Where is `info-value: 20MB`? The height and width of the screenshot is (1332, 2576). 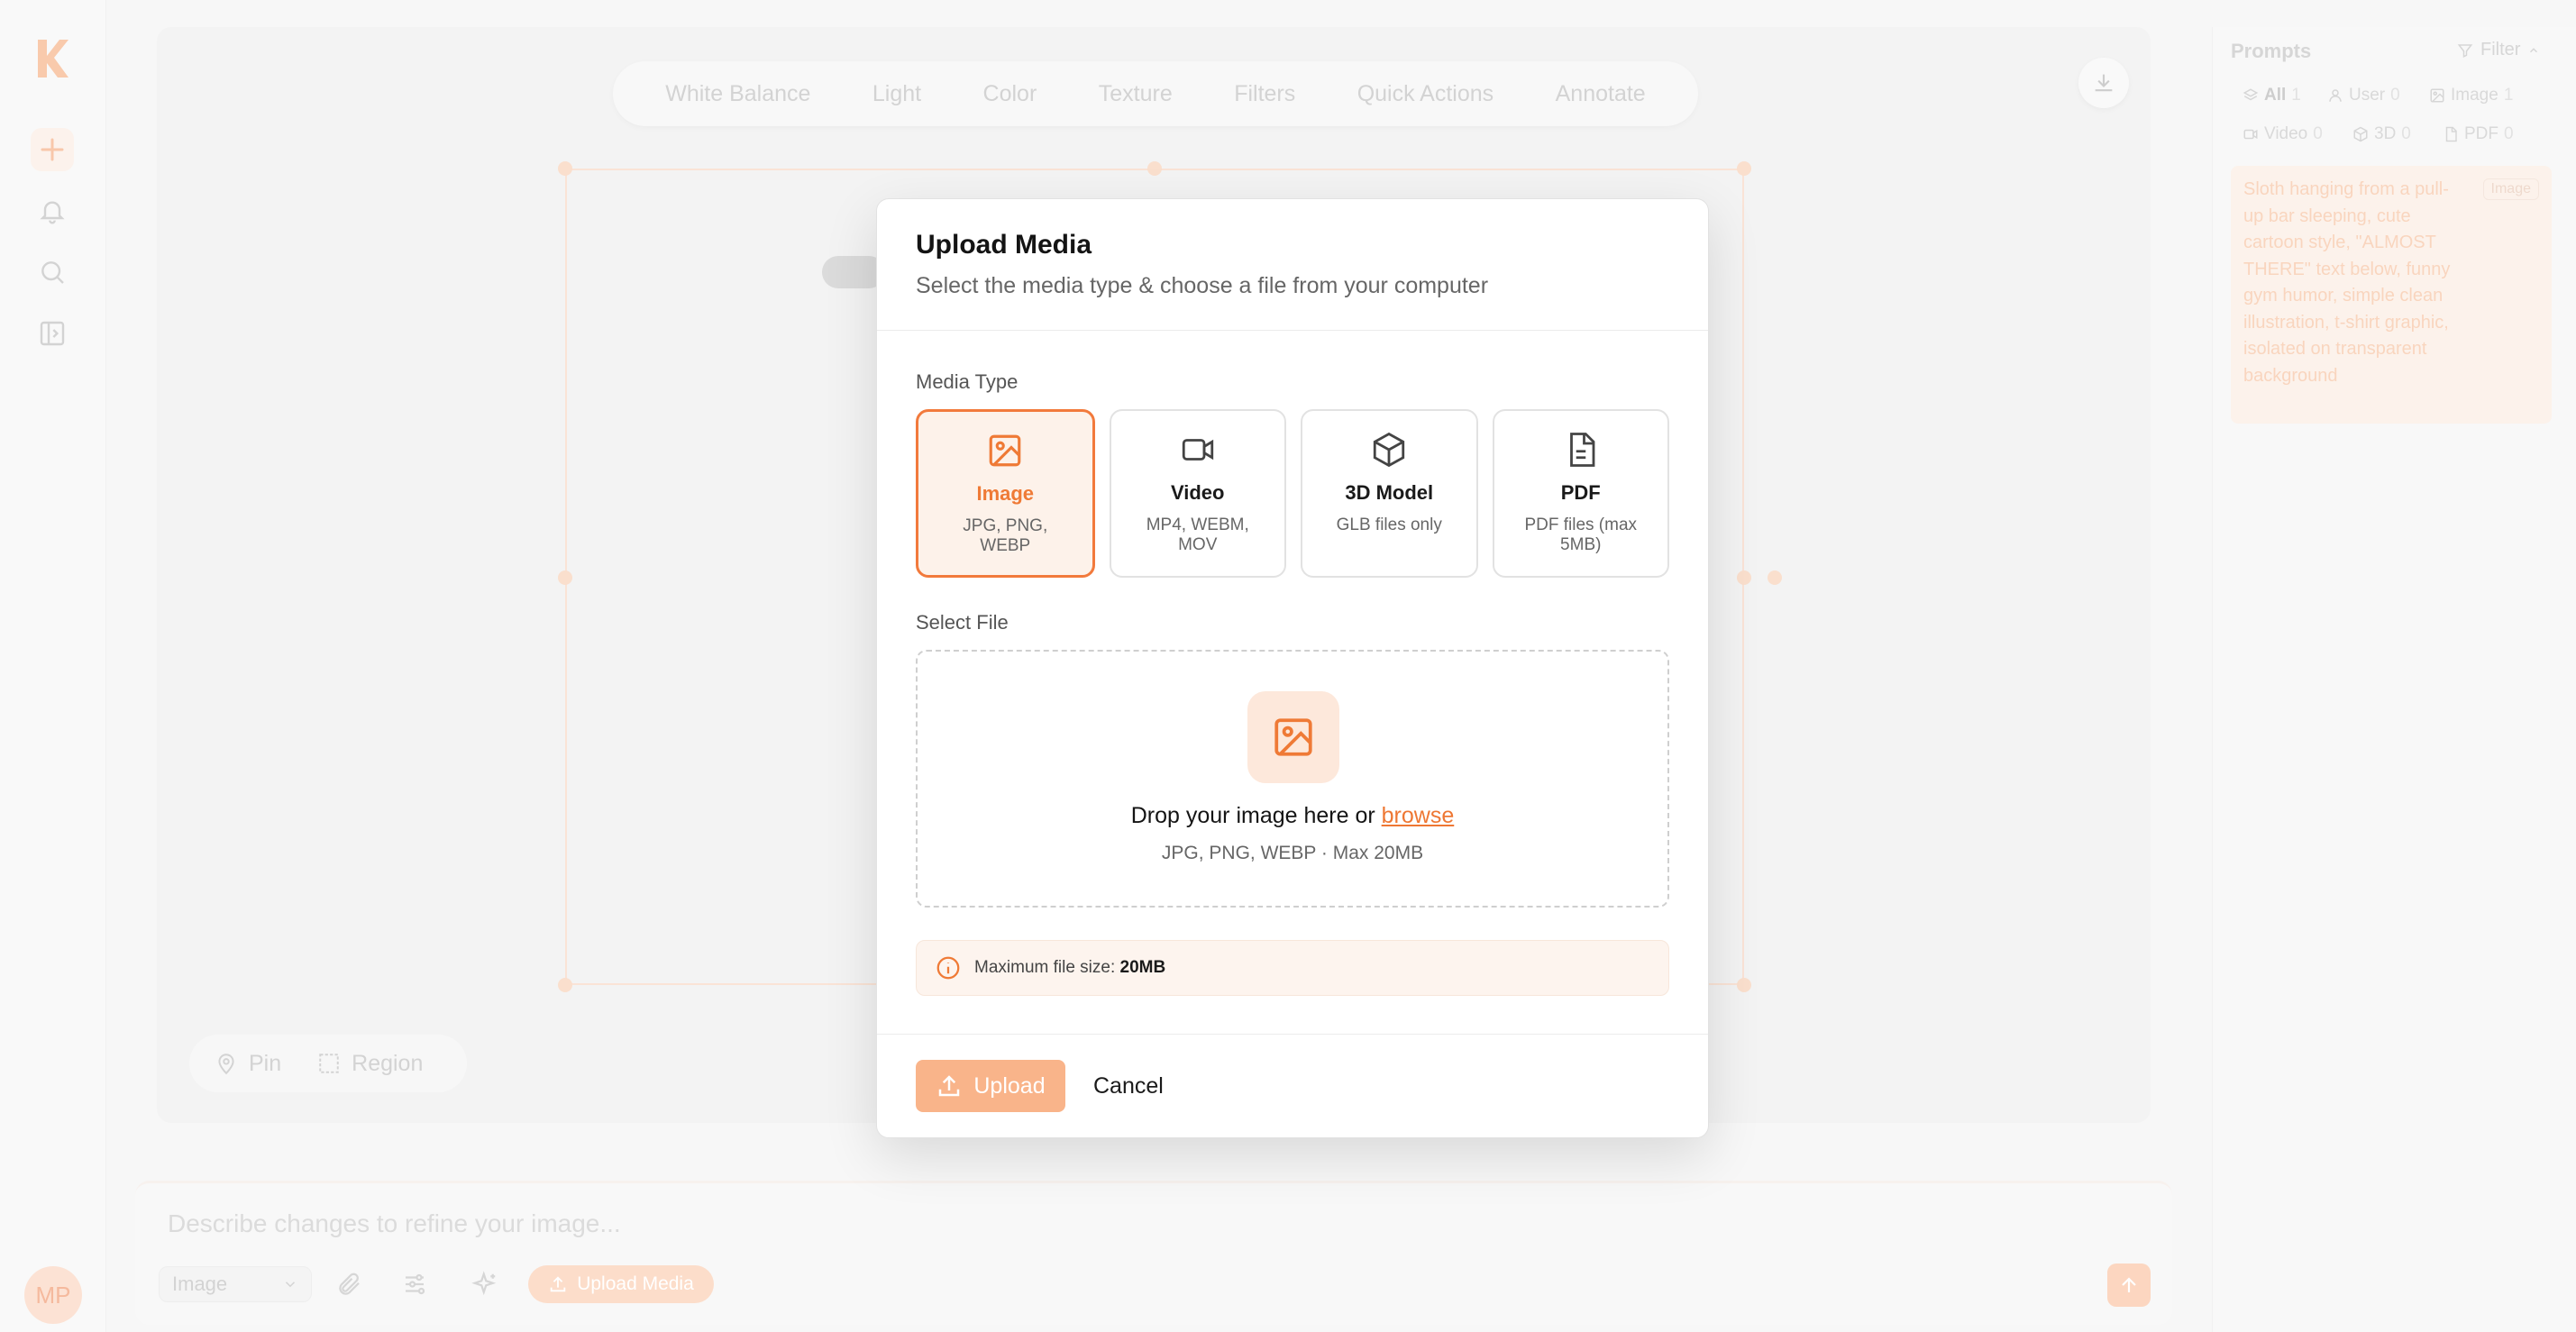
info-value: 20MB is located at coordinates (1142, 967).